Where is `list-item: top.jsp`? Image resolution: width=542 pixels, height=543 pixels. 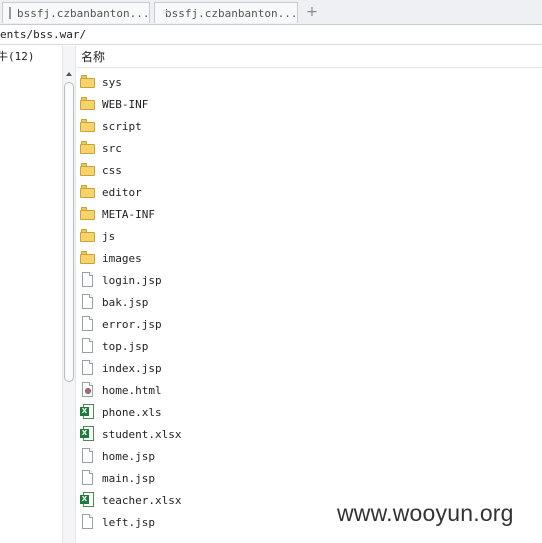 list-item: top.jsp is located at coordinates (309, 346).